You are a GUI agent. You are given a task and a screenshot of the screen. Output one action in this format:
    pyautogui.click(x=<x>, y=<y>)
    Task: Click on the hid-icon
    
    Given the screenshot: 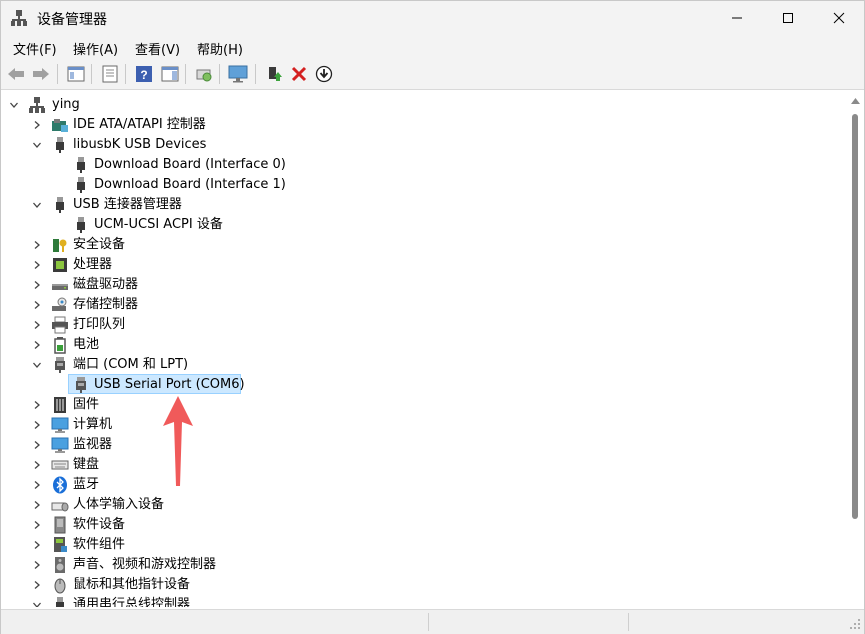 What is the action you would take?
    pyautogui.click(x=60, y=507)
    